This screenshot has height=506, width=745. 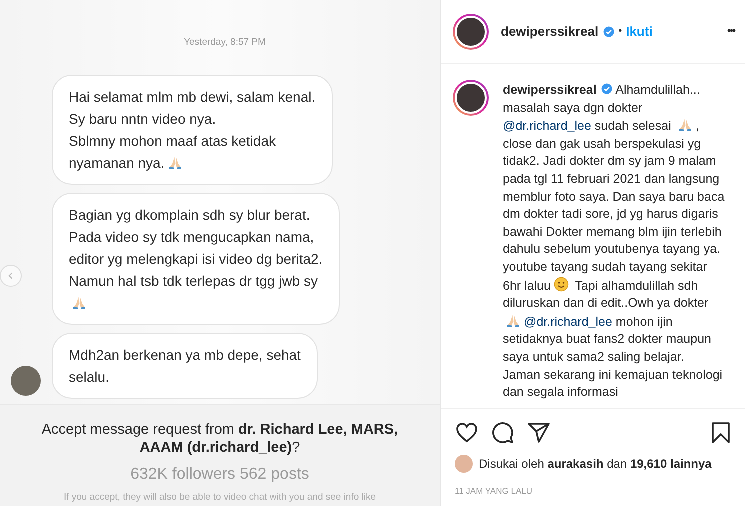 What do you see at coordinates (550, 31) in the screenshot?
I see `username-link: dewiperssikreal` at bounding box center [550, 31].